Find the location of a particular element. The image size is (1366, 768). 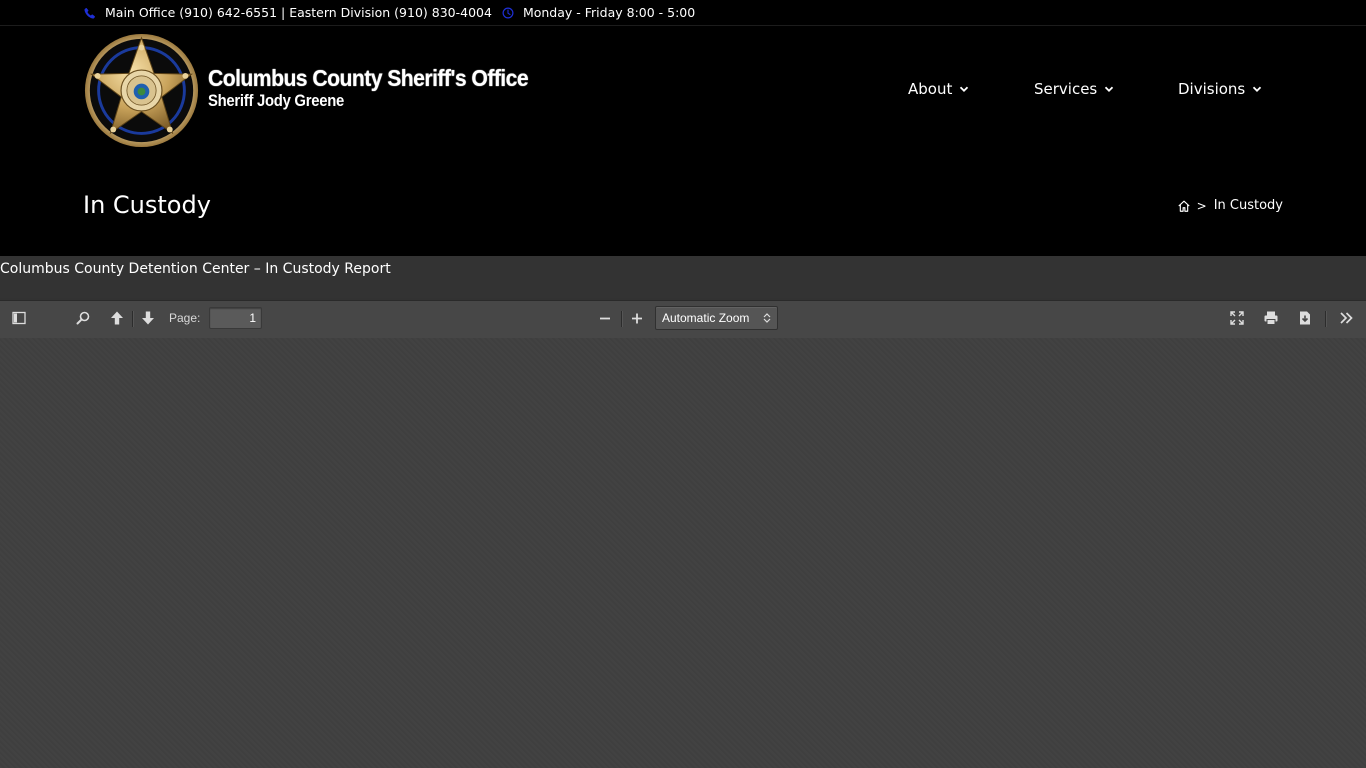

home-icon is located at coordinates (1184, 206).